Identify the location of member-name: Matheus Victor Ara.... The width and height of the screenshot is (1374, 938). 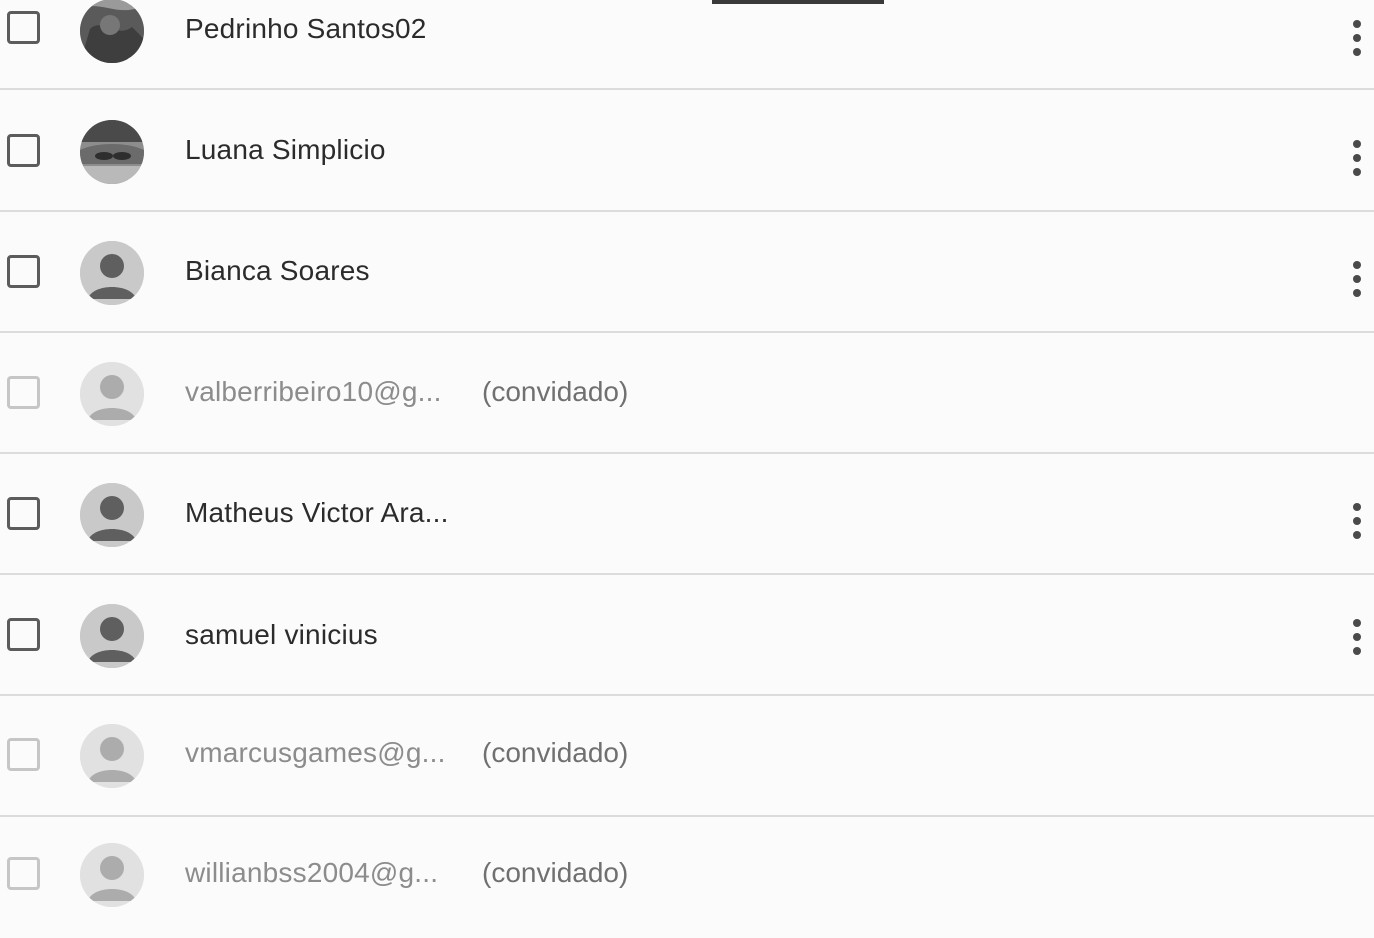
(317, 512).